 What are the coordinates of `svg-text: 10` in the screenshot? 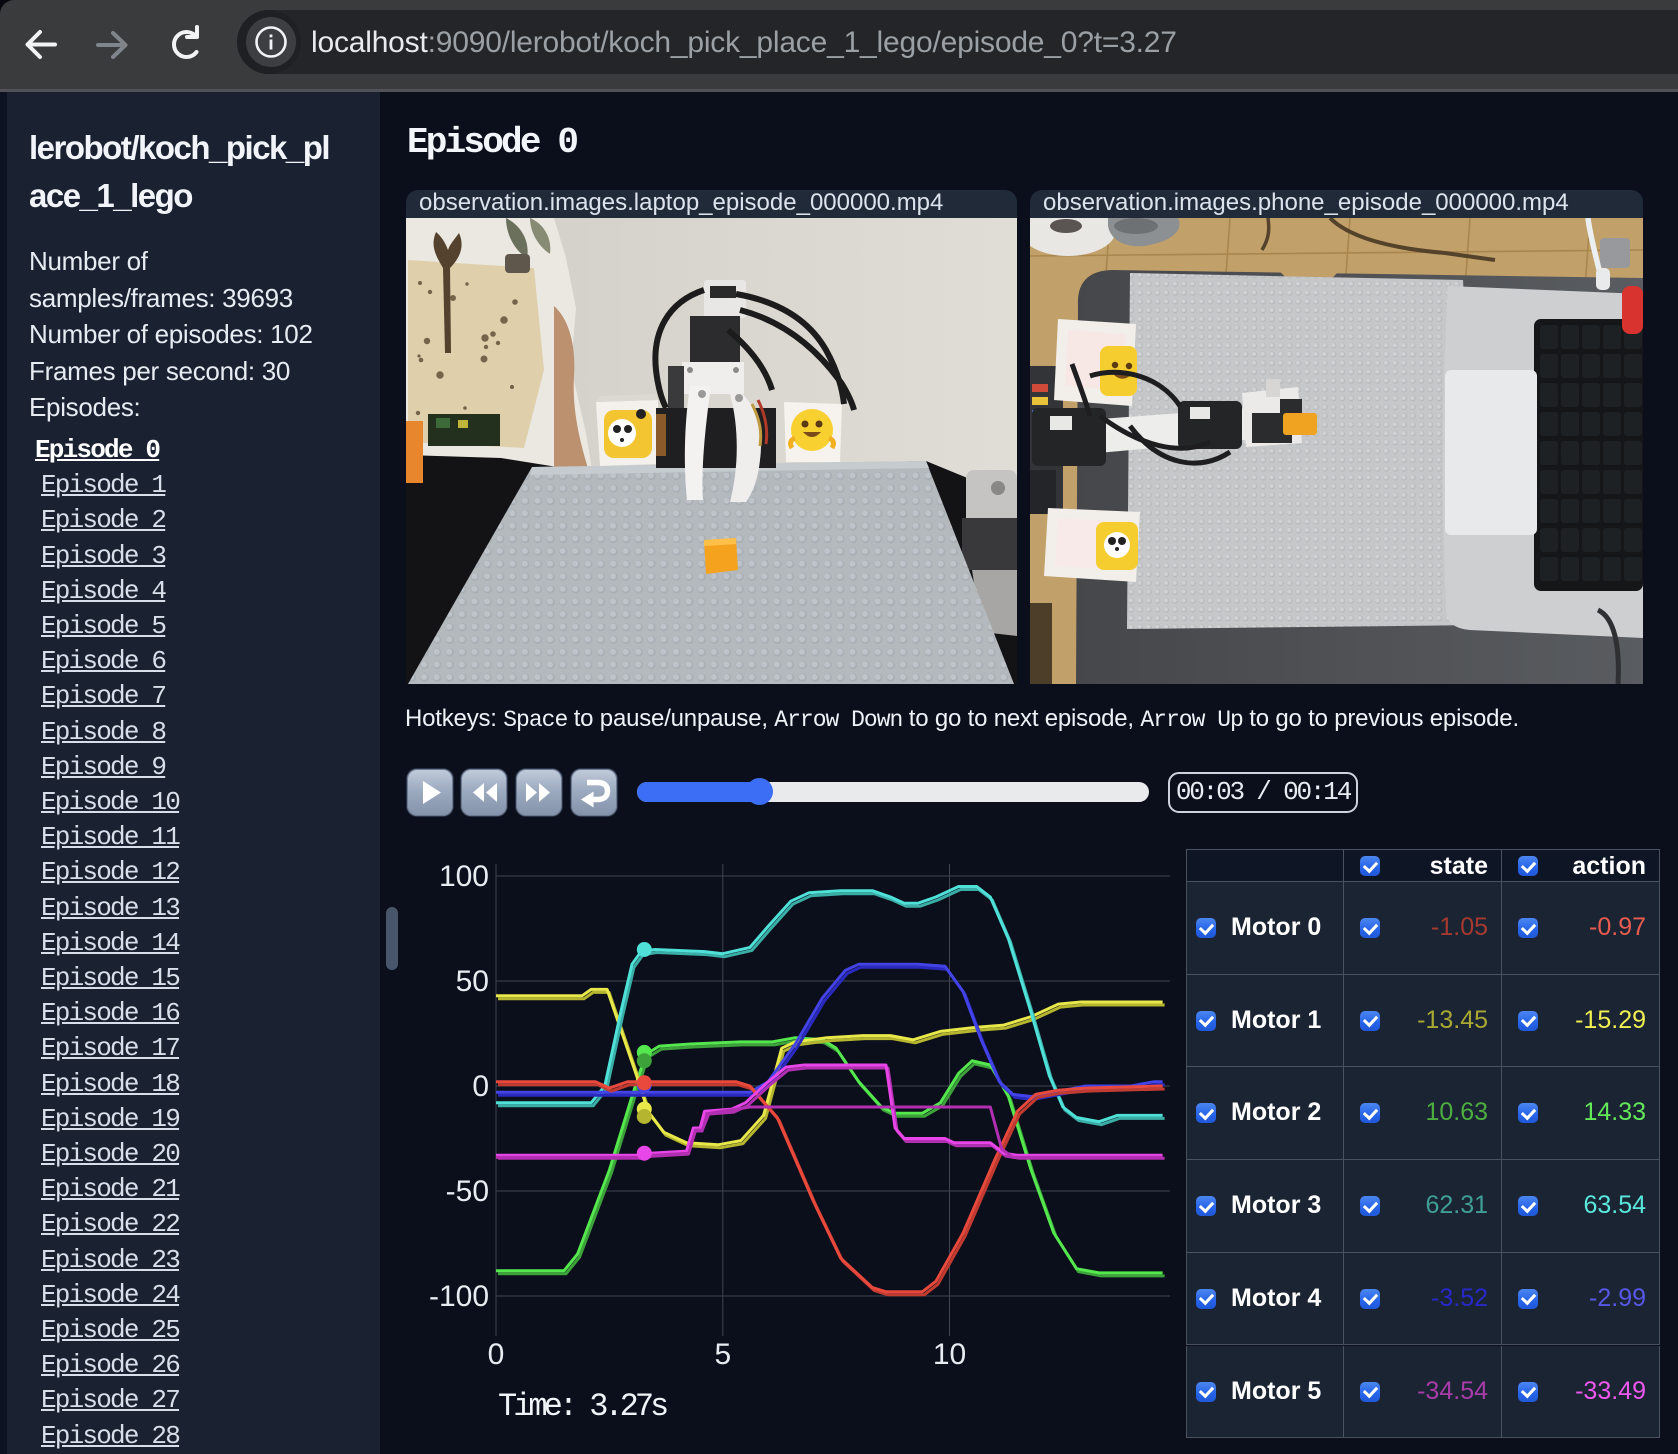 It's located at (949, 1354).